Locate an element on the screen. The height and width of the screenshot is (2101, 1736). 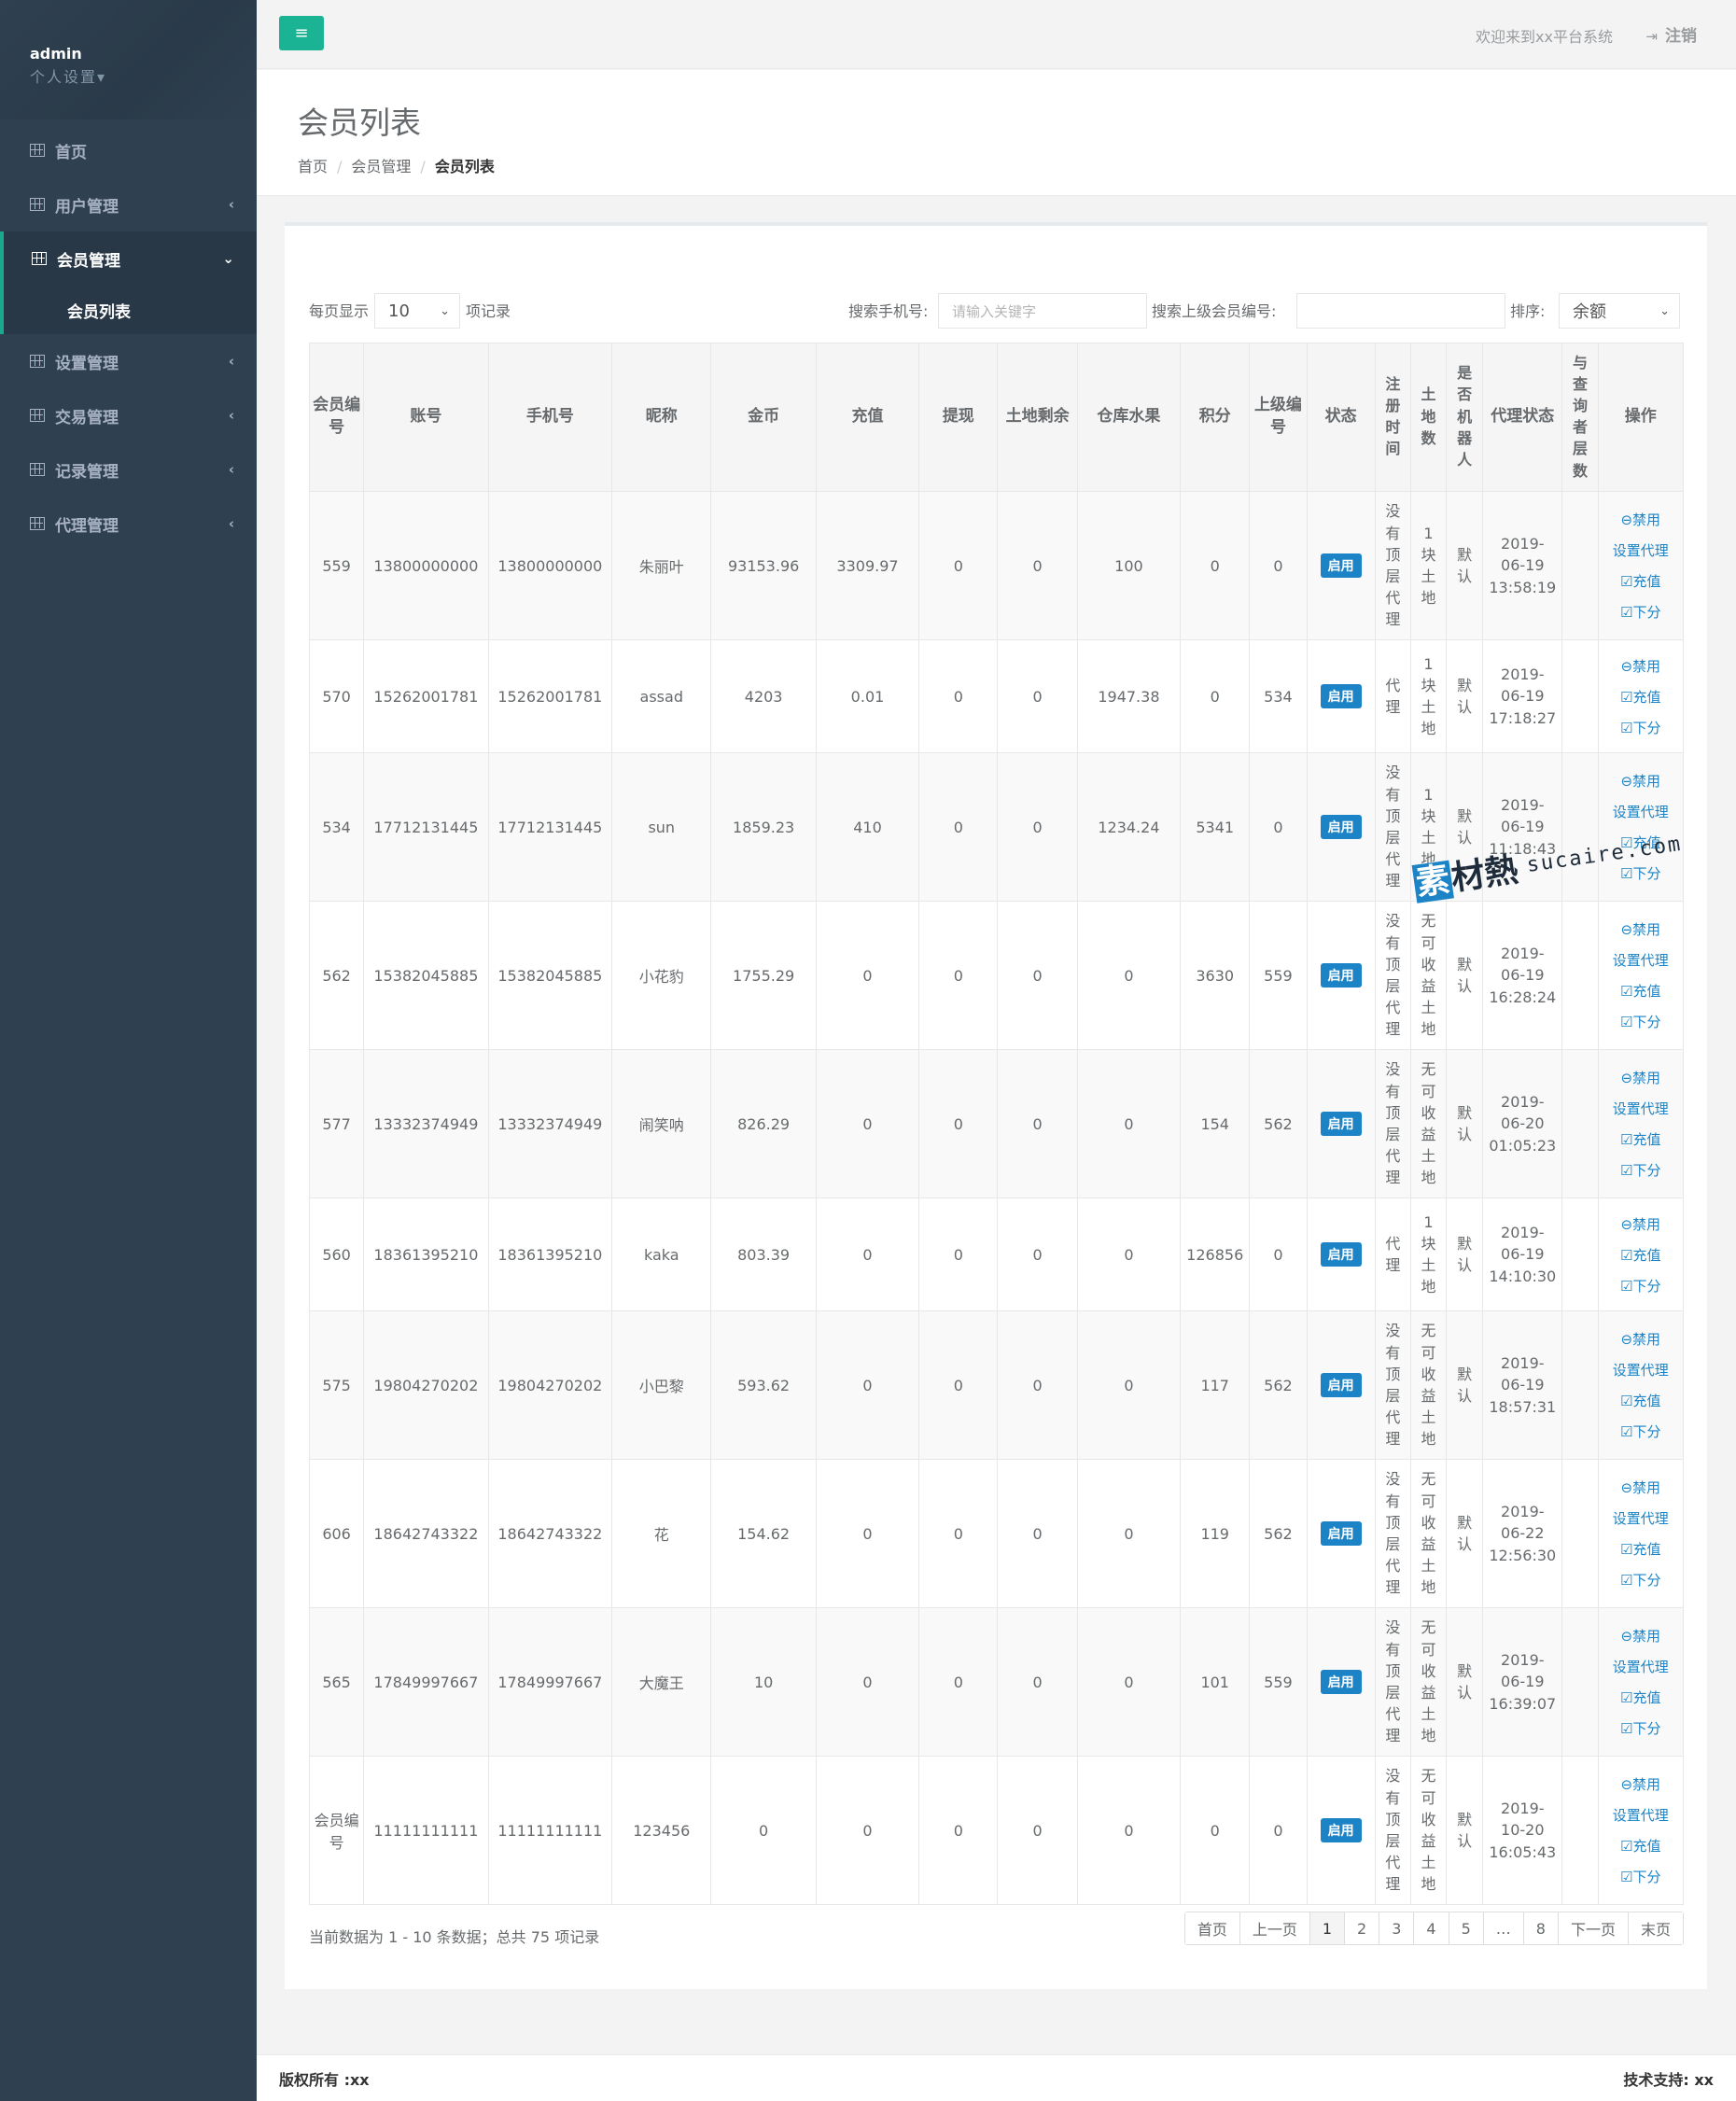
page-button: 首页 is located at coordinates (1211, 1928).